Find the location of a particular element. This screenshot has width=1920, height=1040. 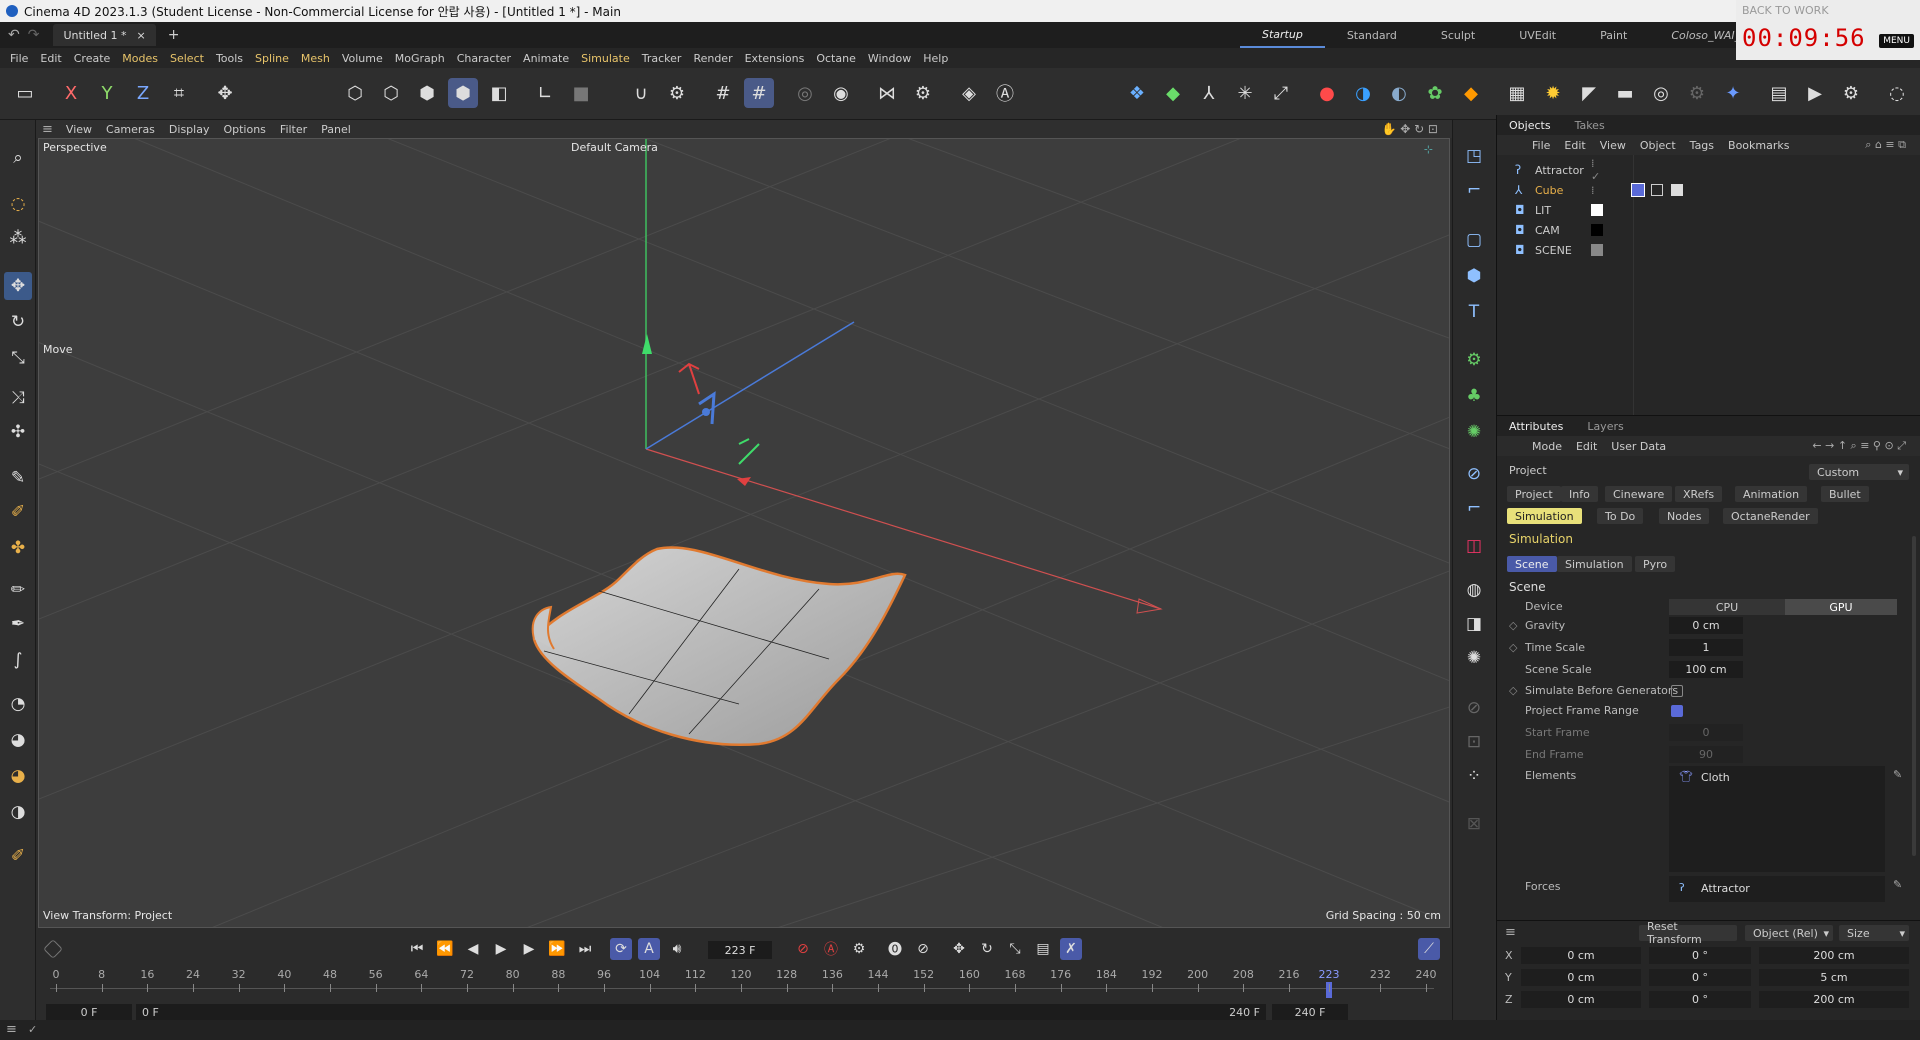

tab-objects: Objects is located at coordinates (1530, 125).